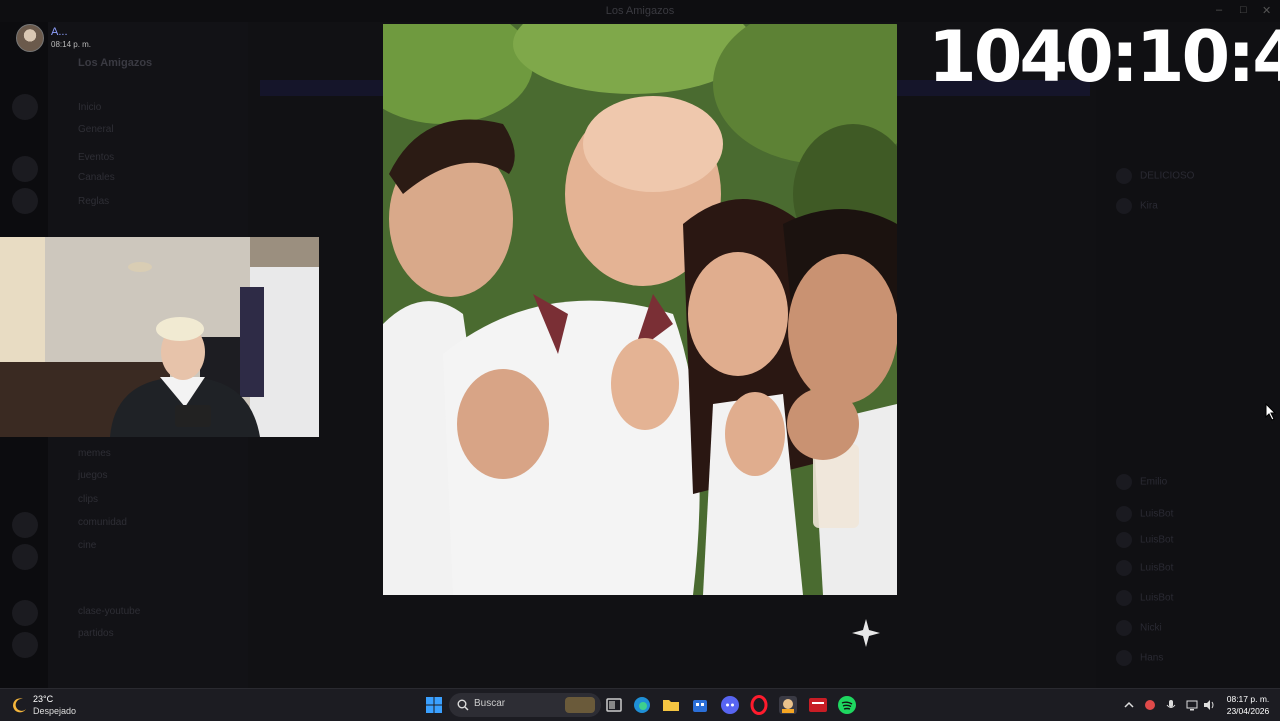  What do you see at coordinates (89, 107) in the screenshot?
I see `channel-item: Inicio` at bounding box center [89, 107].